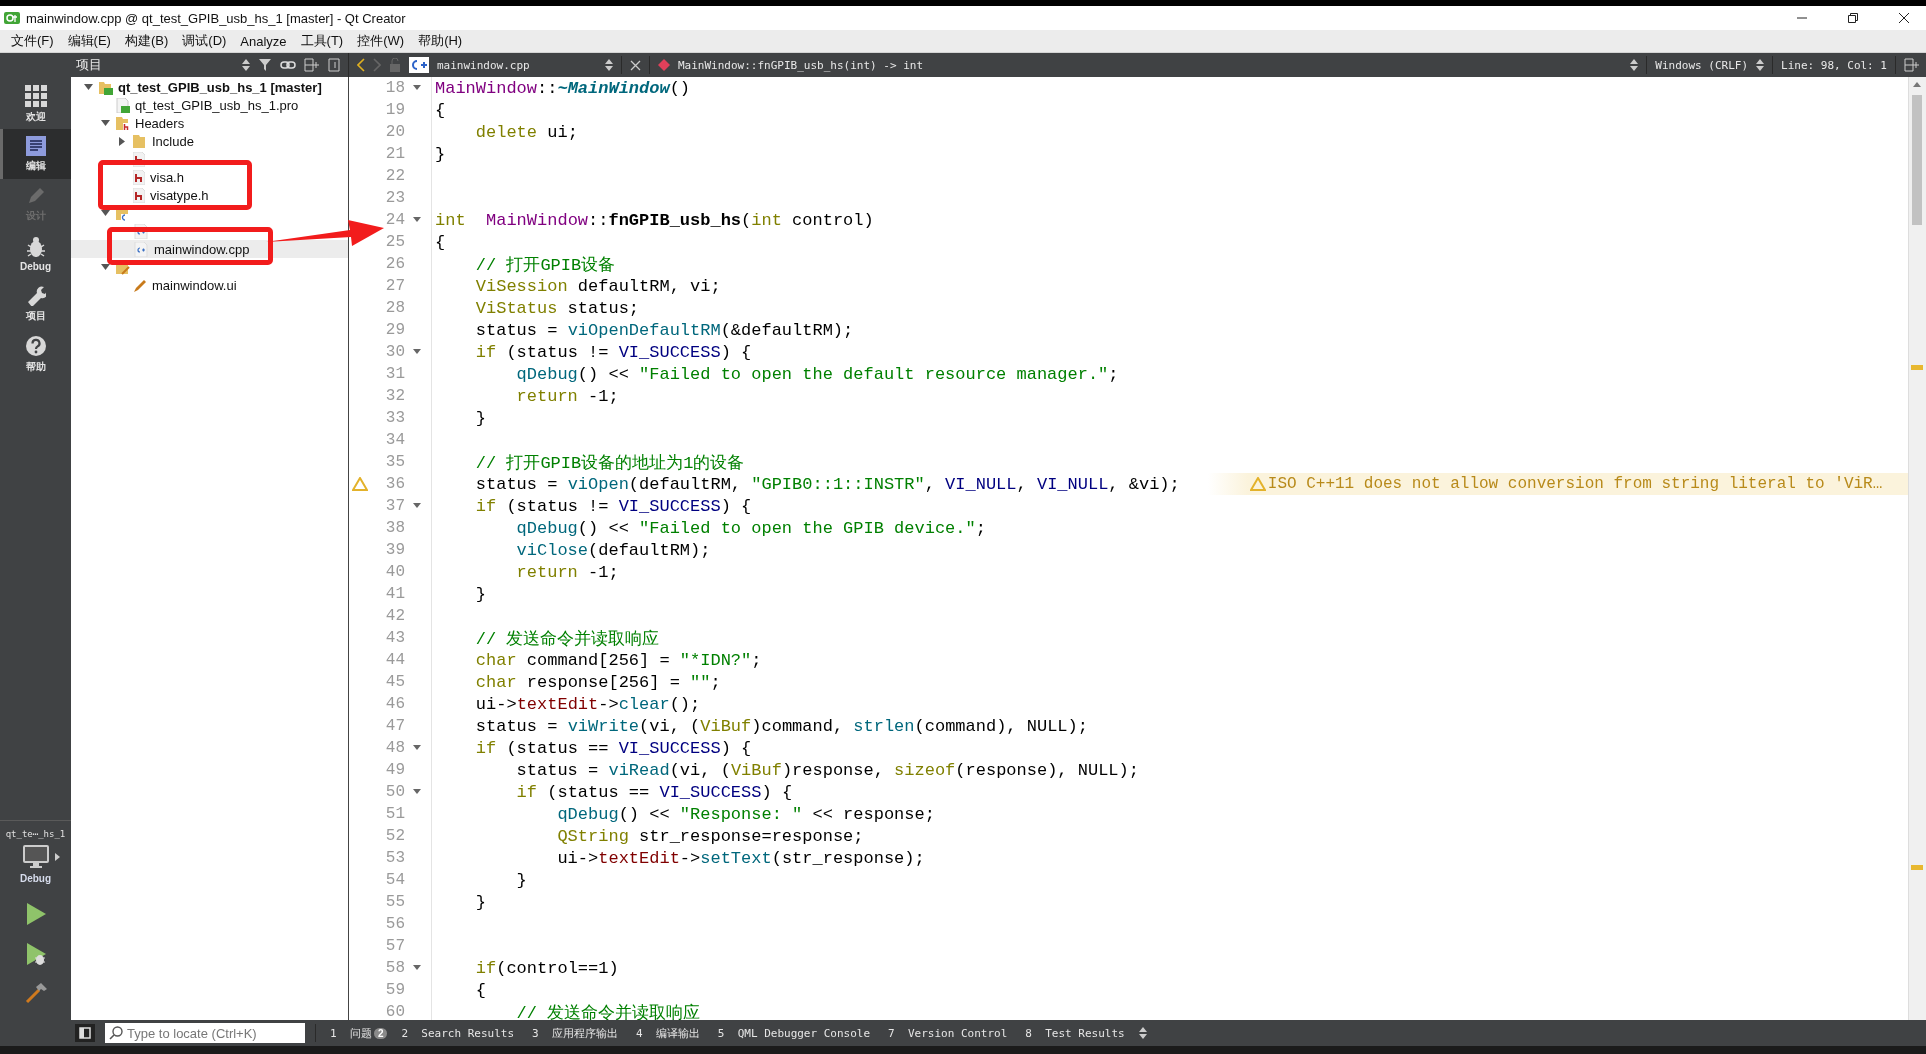  Describe the element at coordinates (546, 968) in the screenshot. I see `code-line: if(control==1)` at that location.